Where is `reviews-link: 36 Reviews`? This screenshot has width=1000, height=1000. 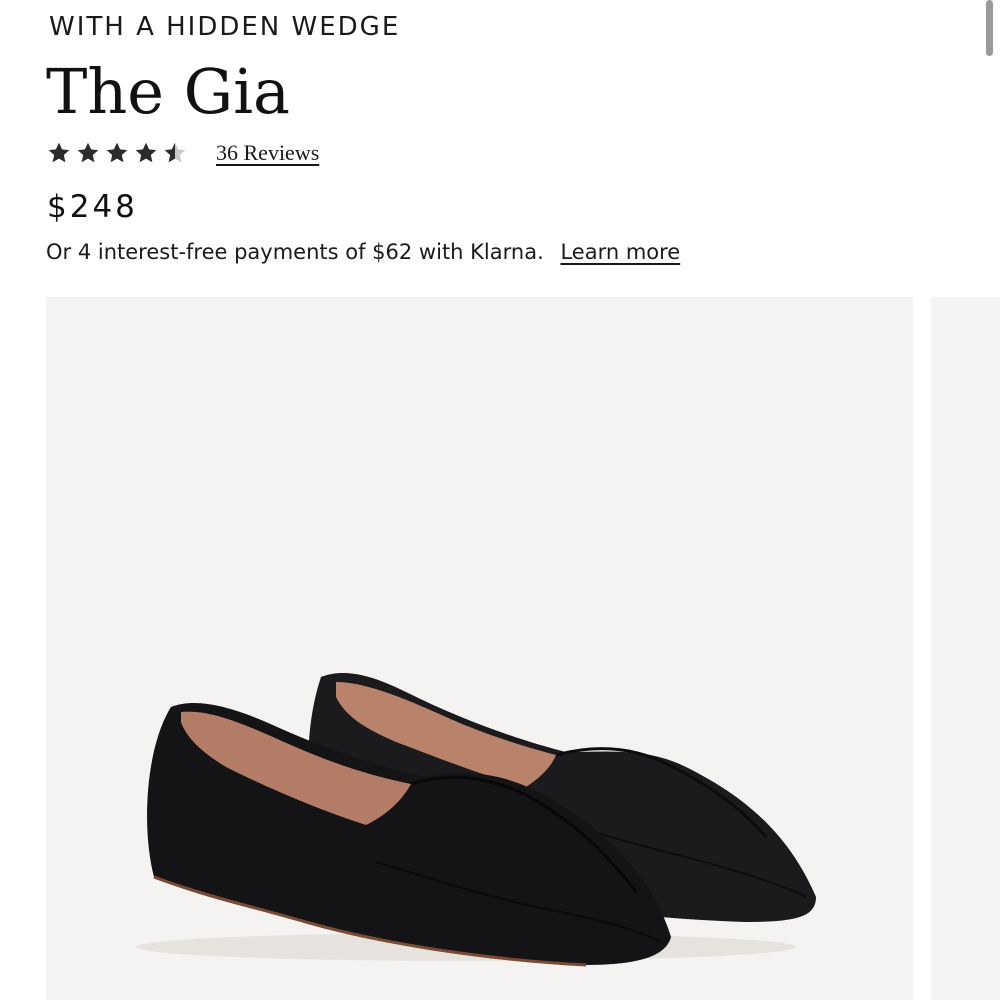 reviews-link: 36 Reviews is located at coordinates (267, 153).